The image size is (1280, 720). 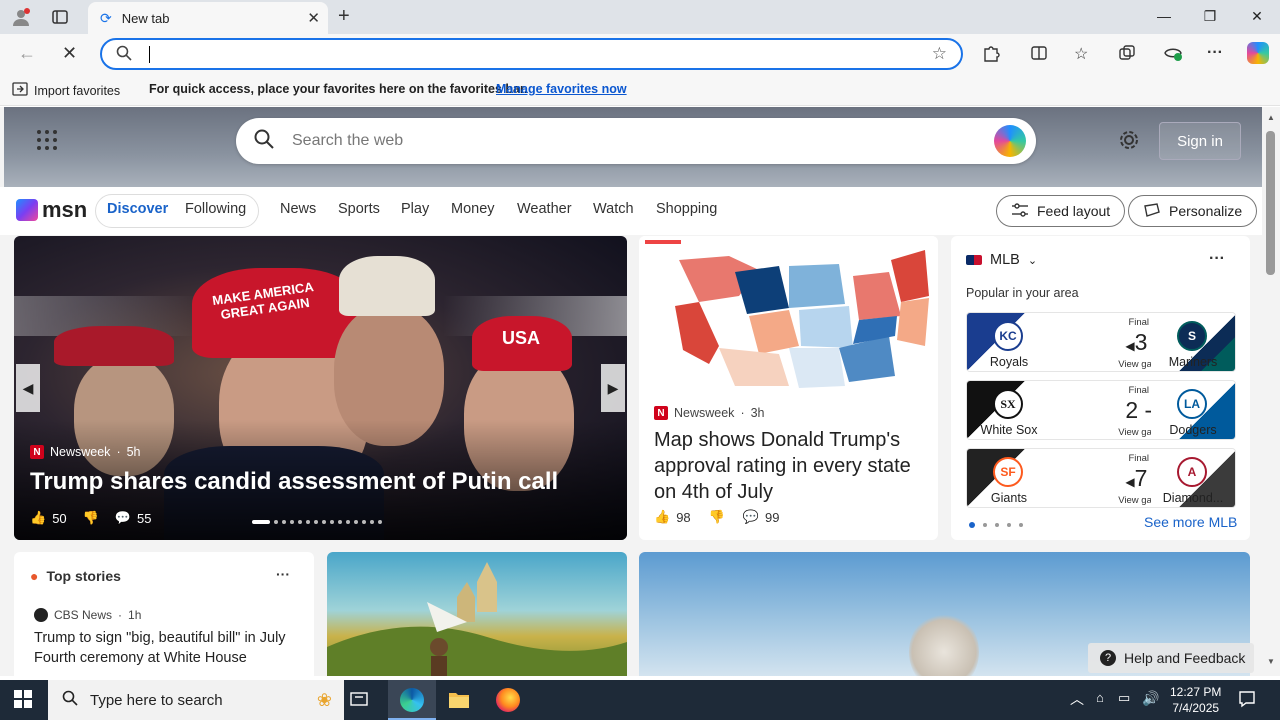 I want to click on web-search-placeholder: Search the web, so click(x=348, y=140).